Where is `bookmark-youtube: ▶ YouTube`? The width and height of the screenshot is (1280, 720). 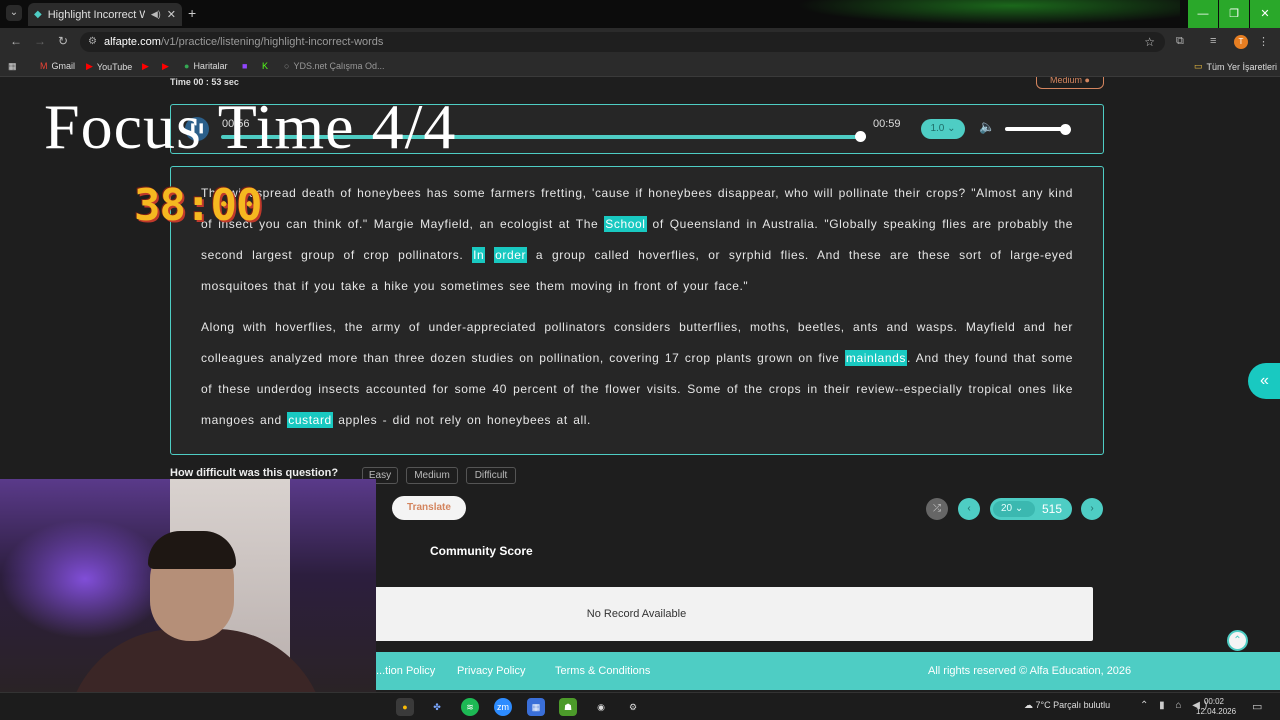
bookmark-youtube: ▶ YouTube is located at coordinates (109, 66).